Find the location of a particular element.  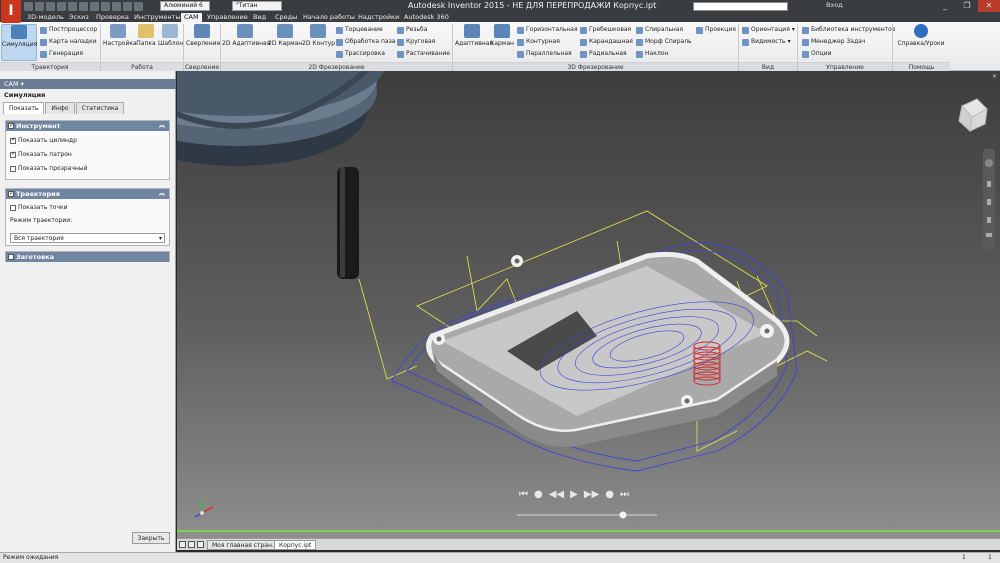

navigation-bar is located at coordinates (989, 199).